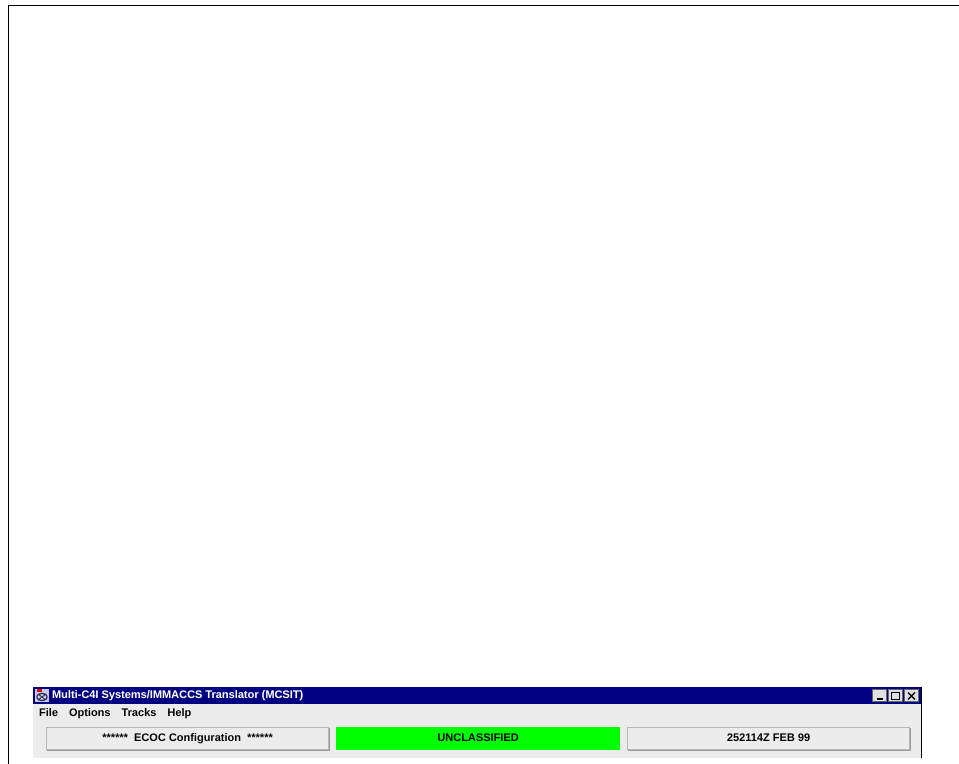 Image resolution: width=959 pixels, height=764 pixels. What do you see at coordinates (187, 738) in the screenshot?
I see `status-button: ****** ECOC Configuration ******` at bounding box center [187, 738].